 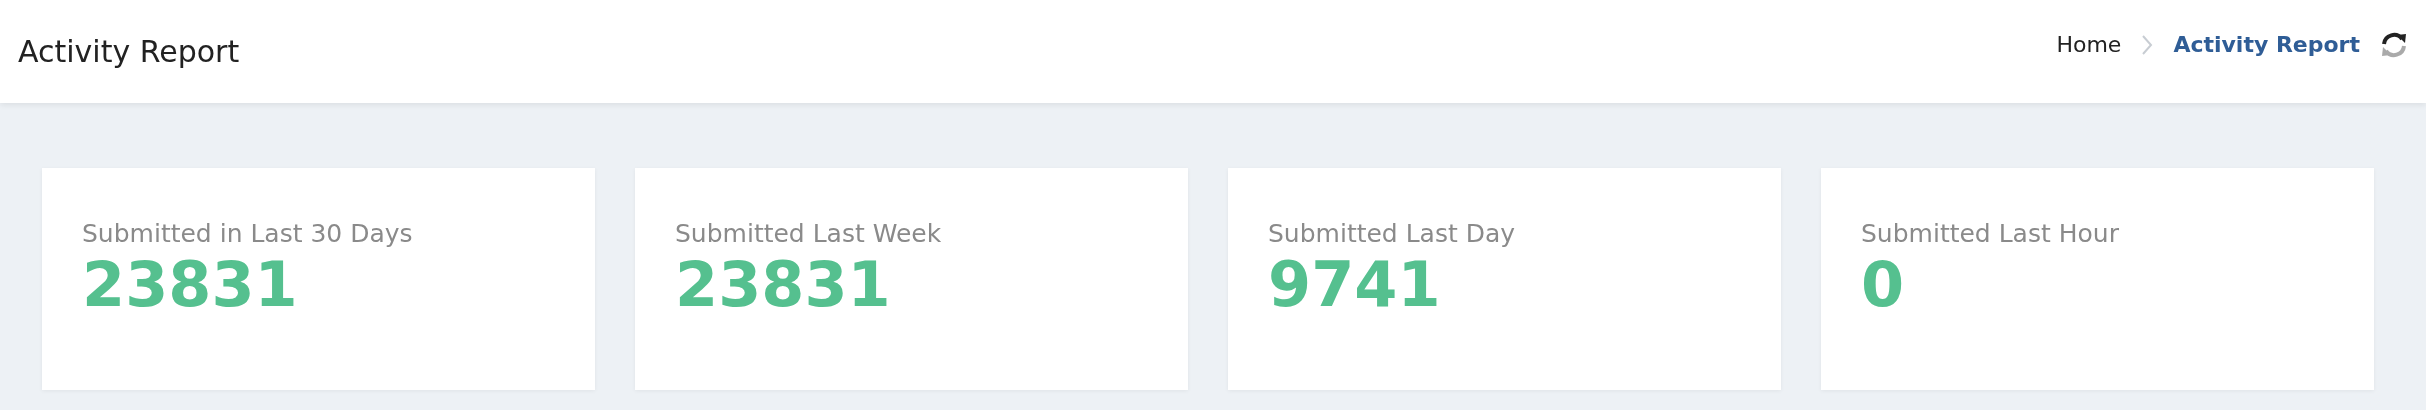 What do you see at coordinates (129, 51) in the screenshot?
I see `page-title: Activity Report` at bounding box center [129, 51].